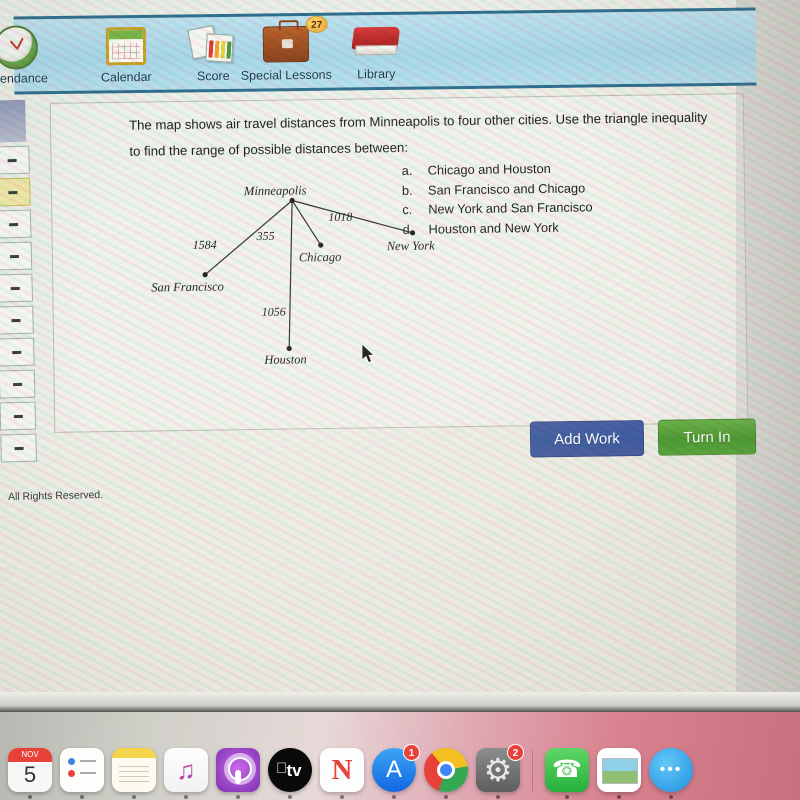 This screenshot has width=800, height=800. Describe the element at coordinates (515, 752) in the screenshot. I see `system-preferences-badge: 2` at that location.